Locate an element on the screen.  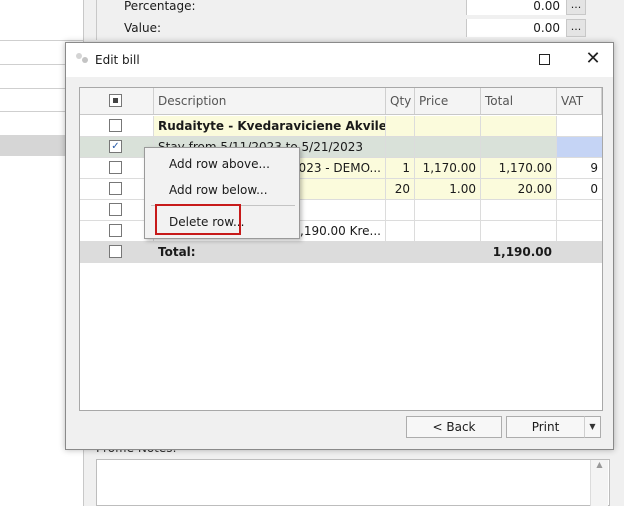
column-header-description: Description is located at coordinates (270, 101).